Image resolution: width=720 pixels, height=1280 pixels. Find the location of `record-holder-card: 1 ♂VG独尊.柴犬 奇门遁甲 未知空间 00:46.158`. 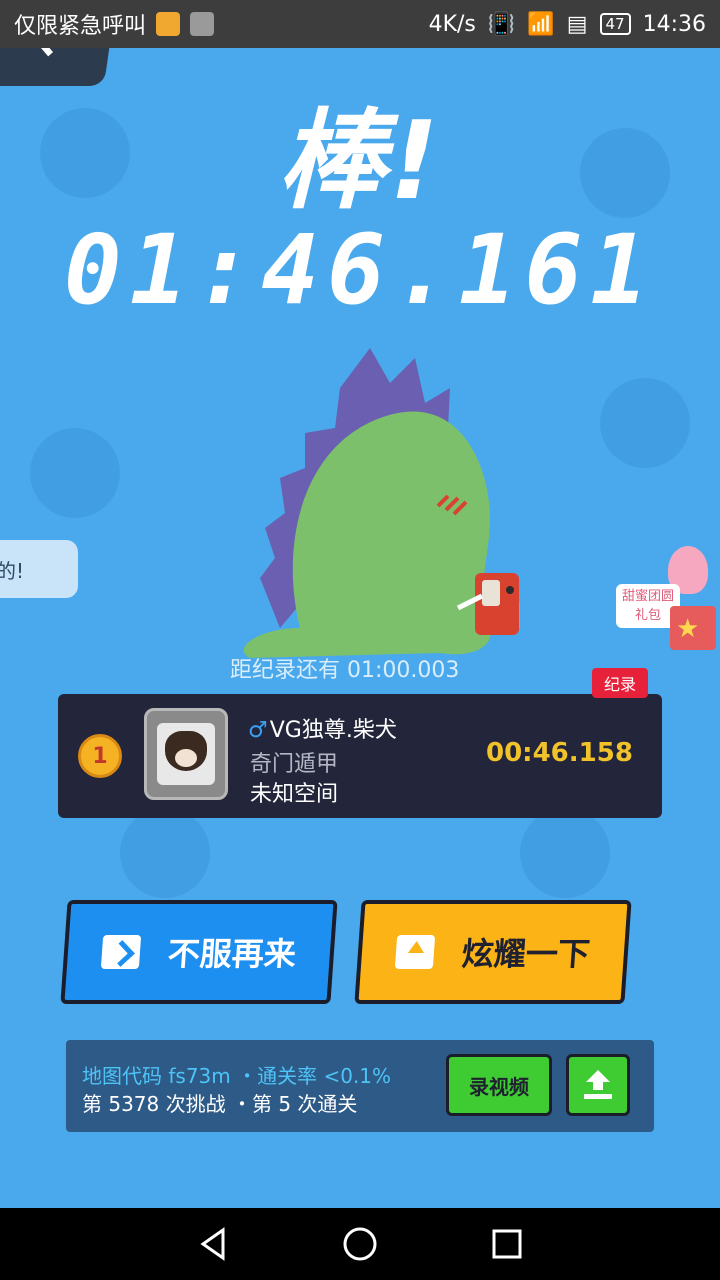

record-holder-card: 1 ♂VG独尊.柴犬 奇门遁甲 未知空间 00:46.158 is located at coordinates (360, 756).